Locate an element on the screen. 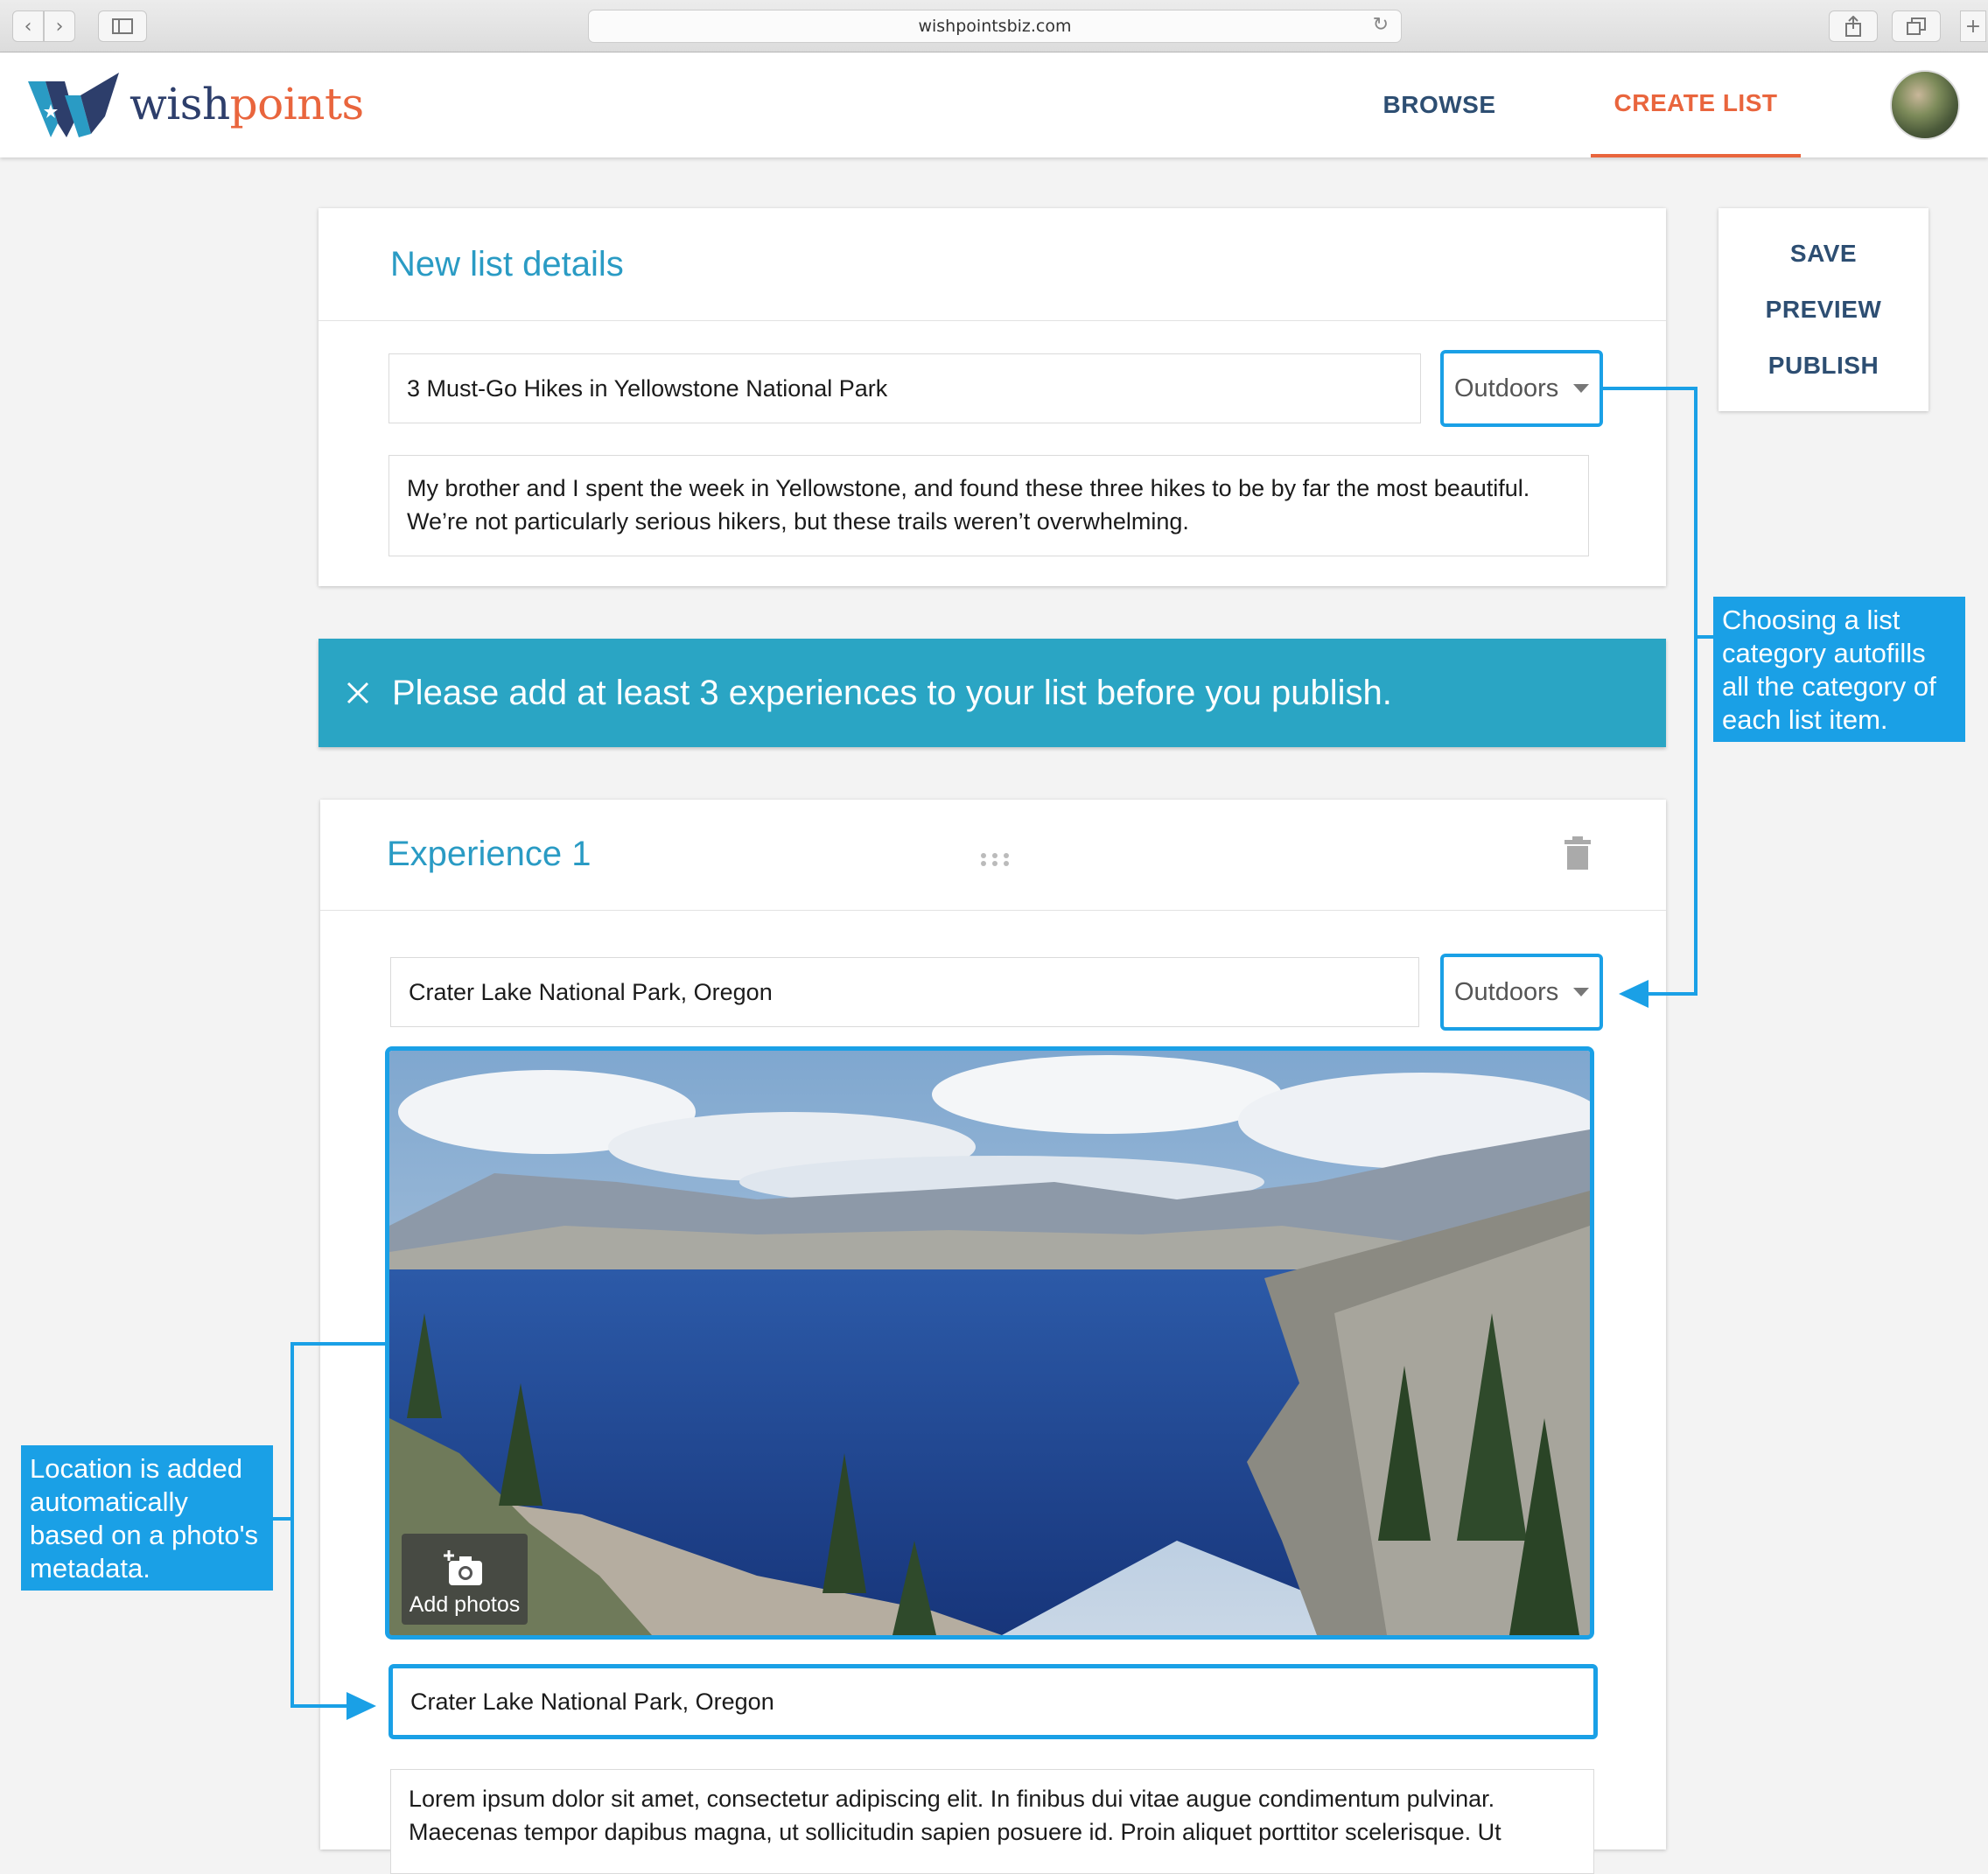 The image size is (1988, 1874). sidebar-icon is located at coordinates (122, 26).